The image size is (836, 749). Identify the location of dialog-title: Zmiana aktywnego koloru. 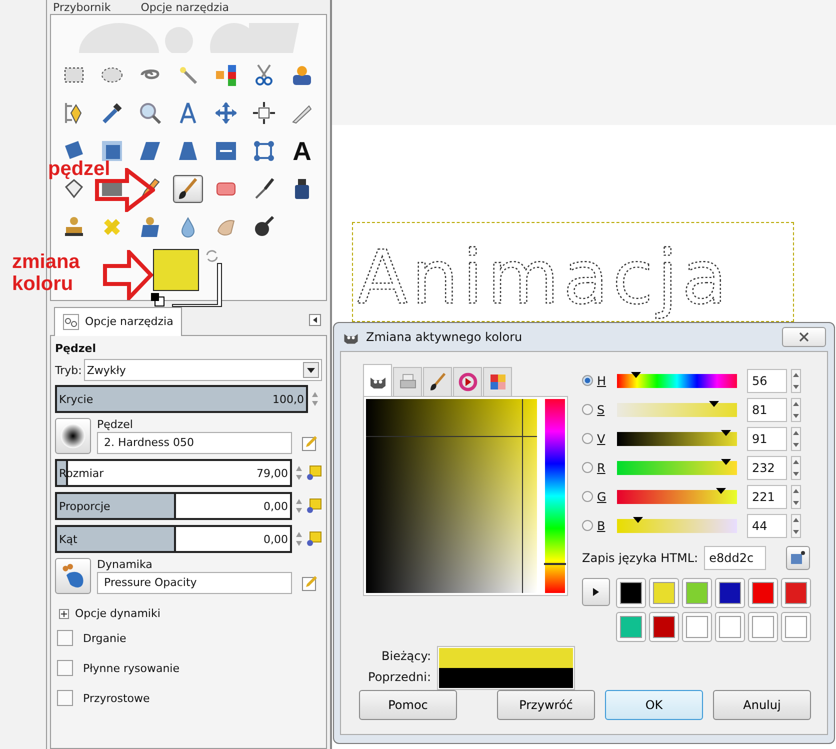
(444, 337).